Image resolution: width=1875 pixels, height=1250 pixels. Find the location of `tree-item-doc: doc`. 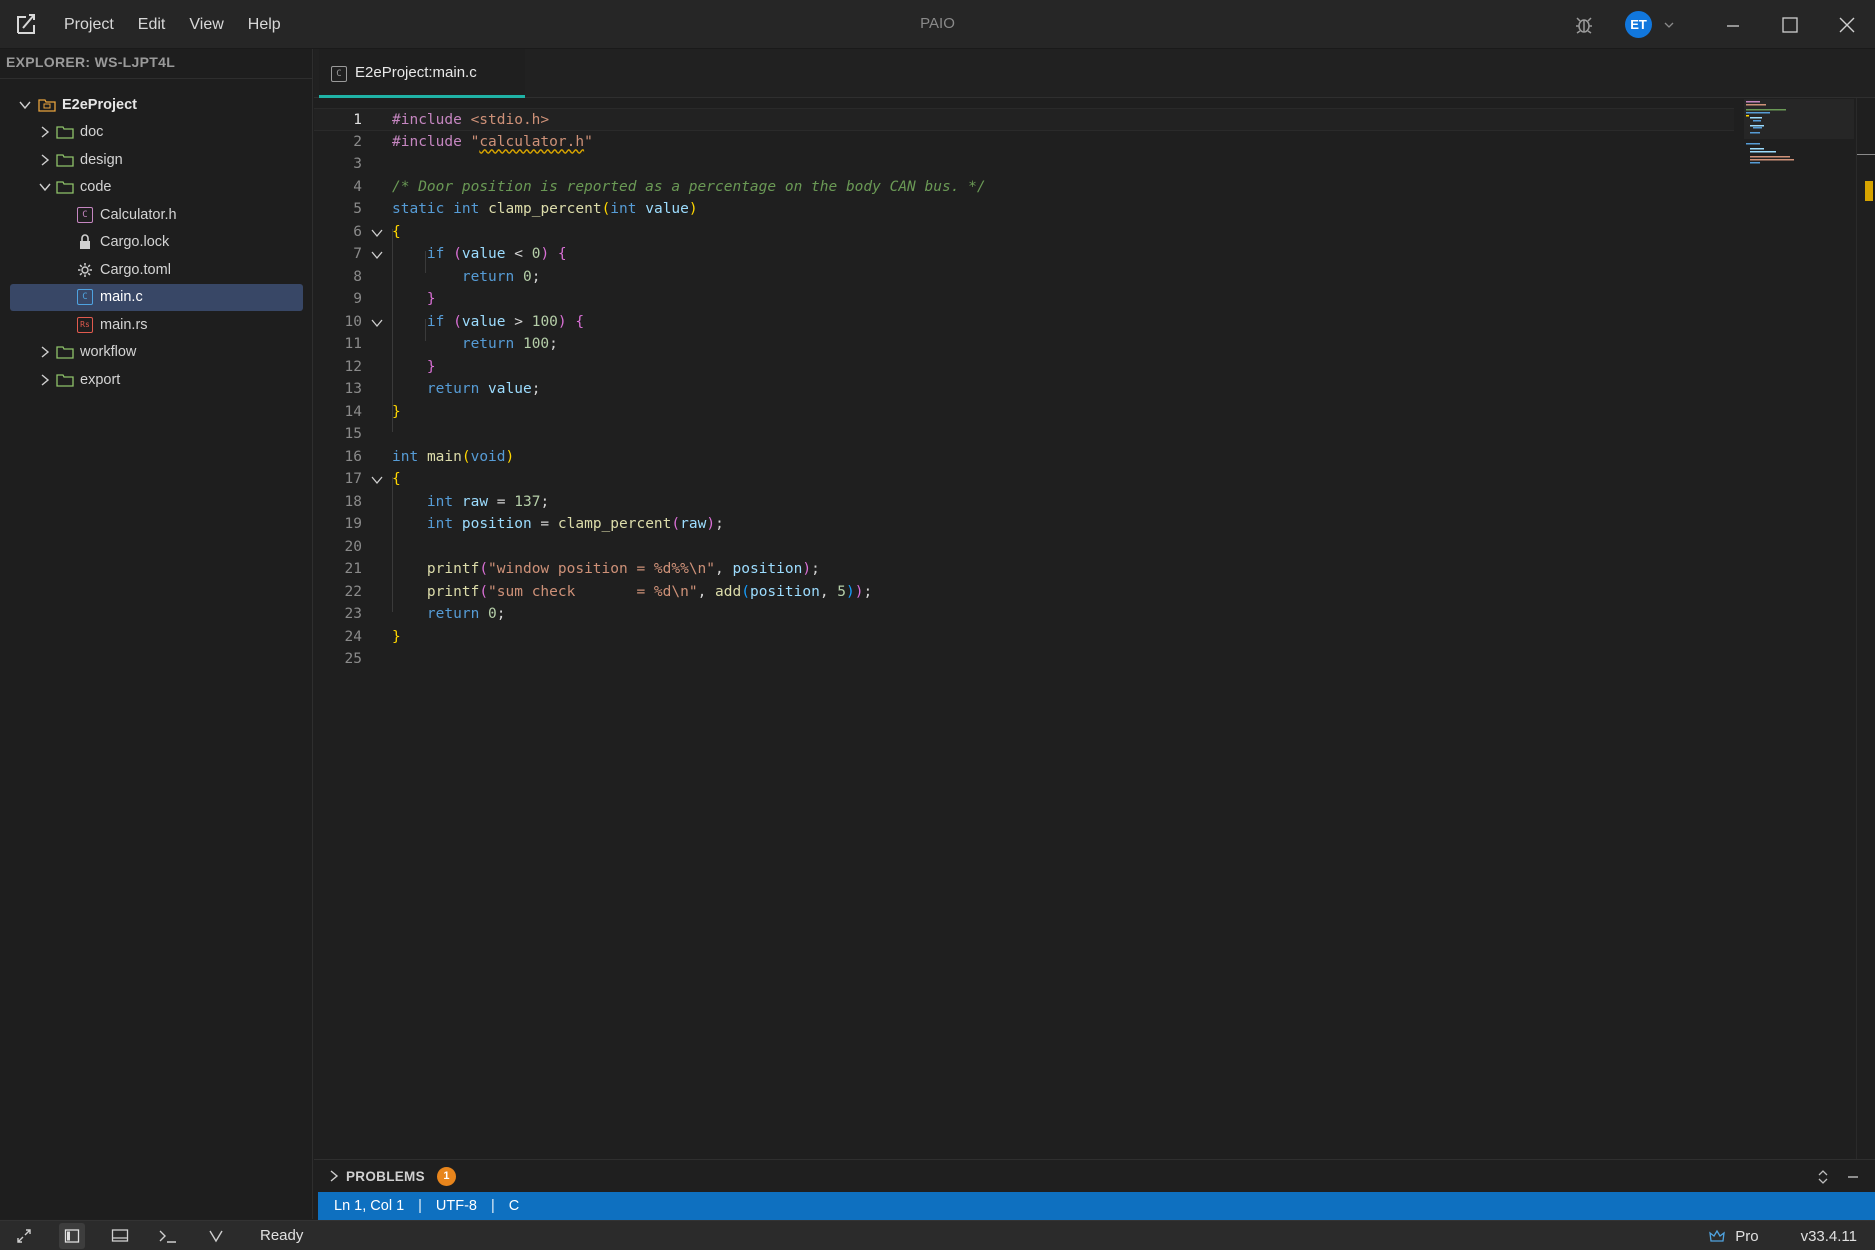

tree-item-doc: doc is located at coordinates (156, 133).